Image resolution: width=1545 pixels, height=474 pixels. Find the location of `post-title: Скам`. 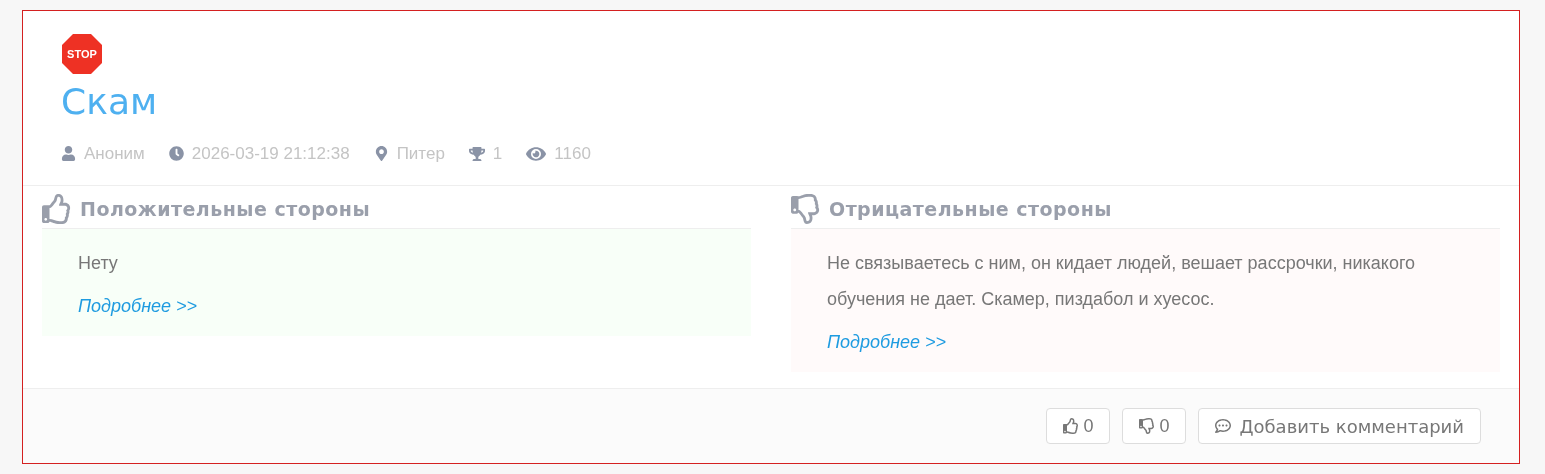

post-title: Скам is located at coordinates (110, 102).